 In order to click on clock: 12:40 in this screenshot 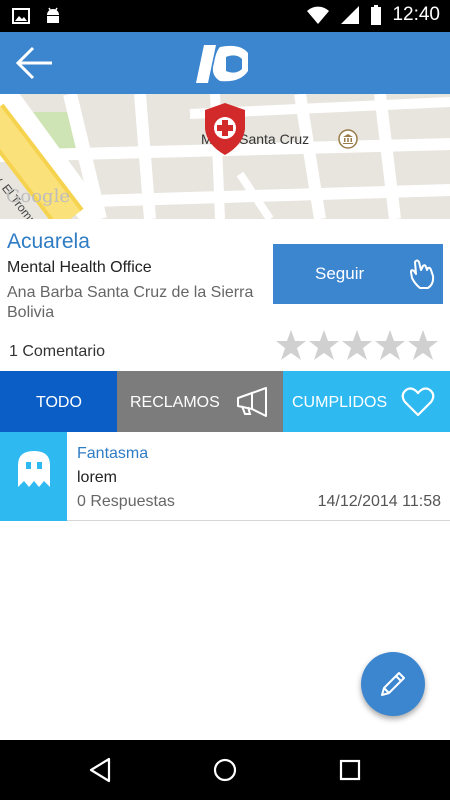, I will do `click(416, 14)`.